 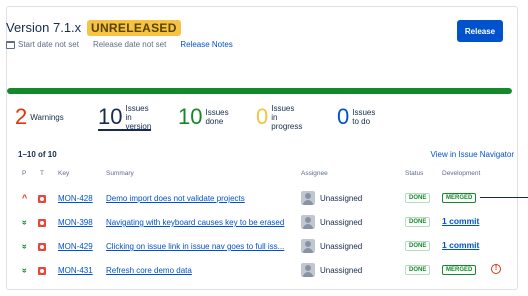 I want to click on release-date: Release date not set, so click(x=129, y=44).